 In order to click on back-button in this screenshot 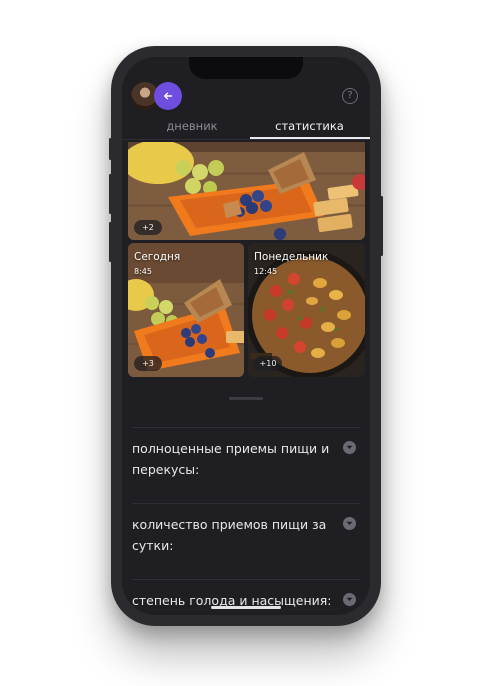, I will do `click(168, 96)`.